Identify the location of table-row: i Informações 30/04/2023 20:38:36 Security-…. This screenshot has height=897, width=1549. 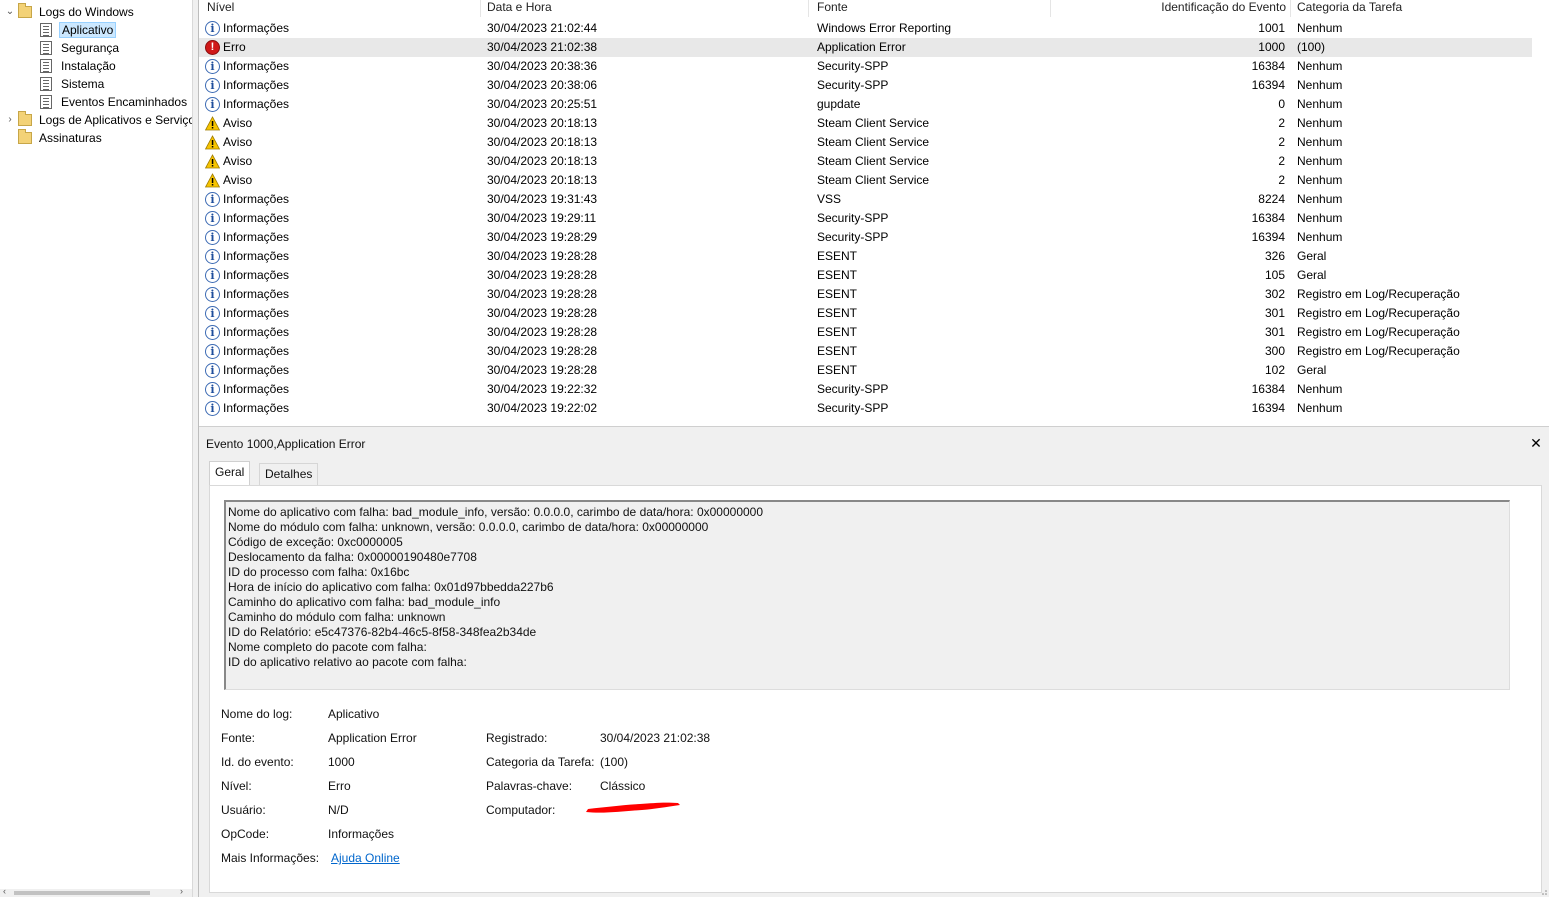
(865, 66).